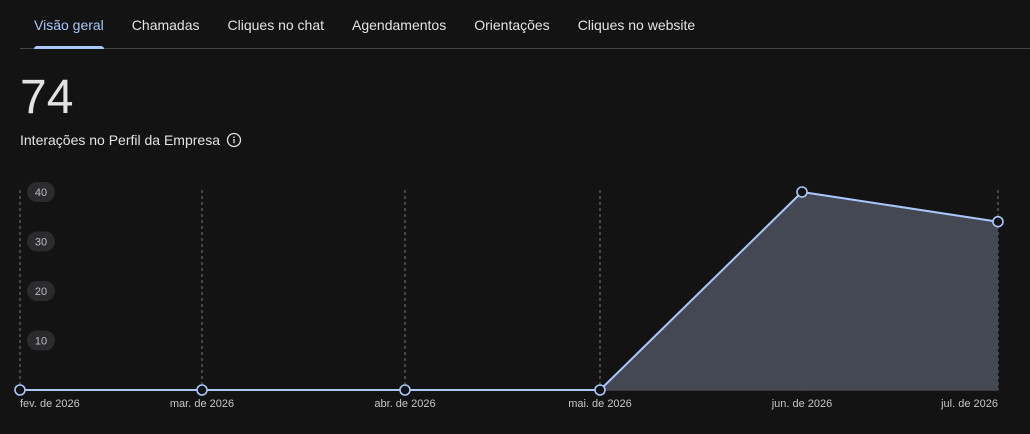 The width and height of the screenshot is (1030, 434). What do you see at coordinates (202, 404) in the screenshot?
I see `x-tick-label-1: mar. de 2026` at bounding box center [202, 404].